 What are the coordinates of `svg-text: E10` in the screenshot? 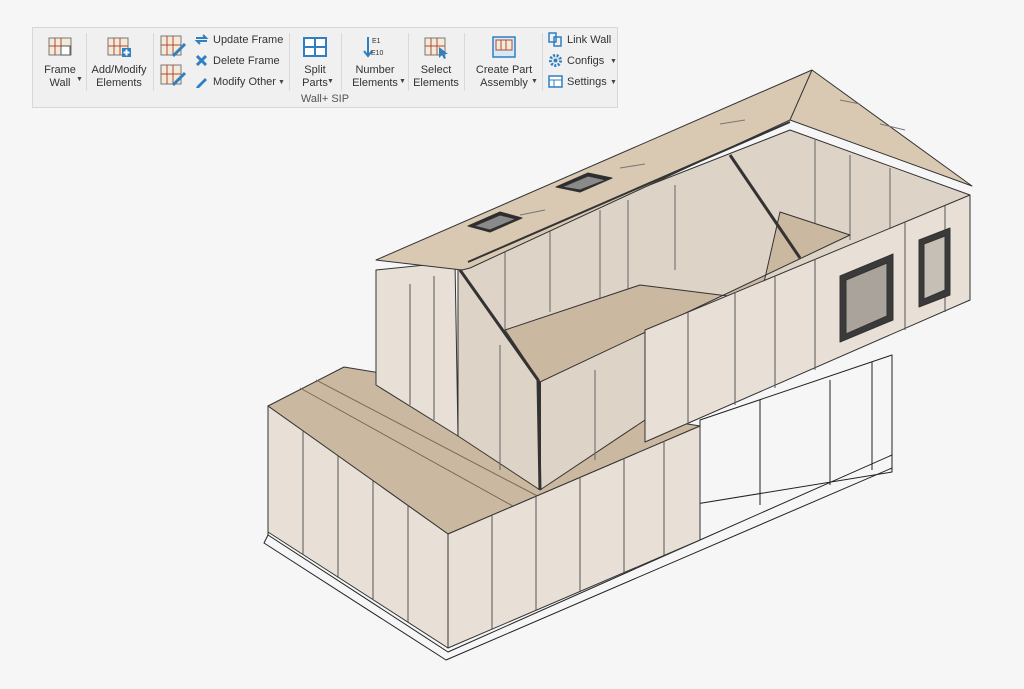 It's located at (377, 53).